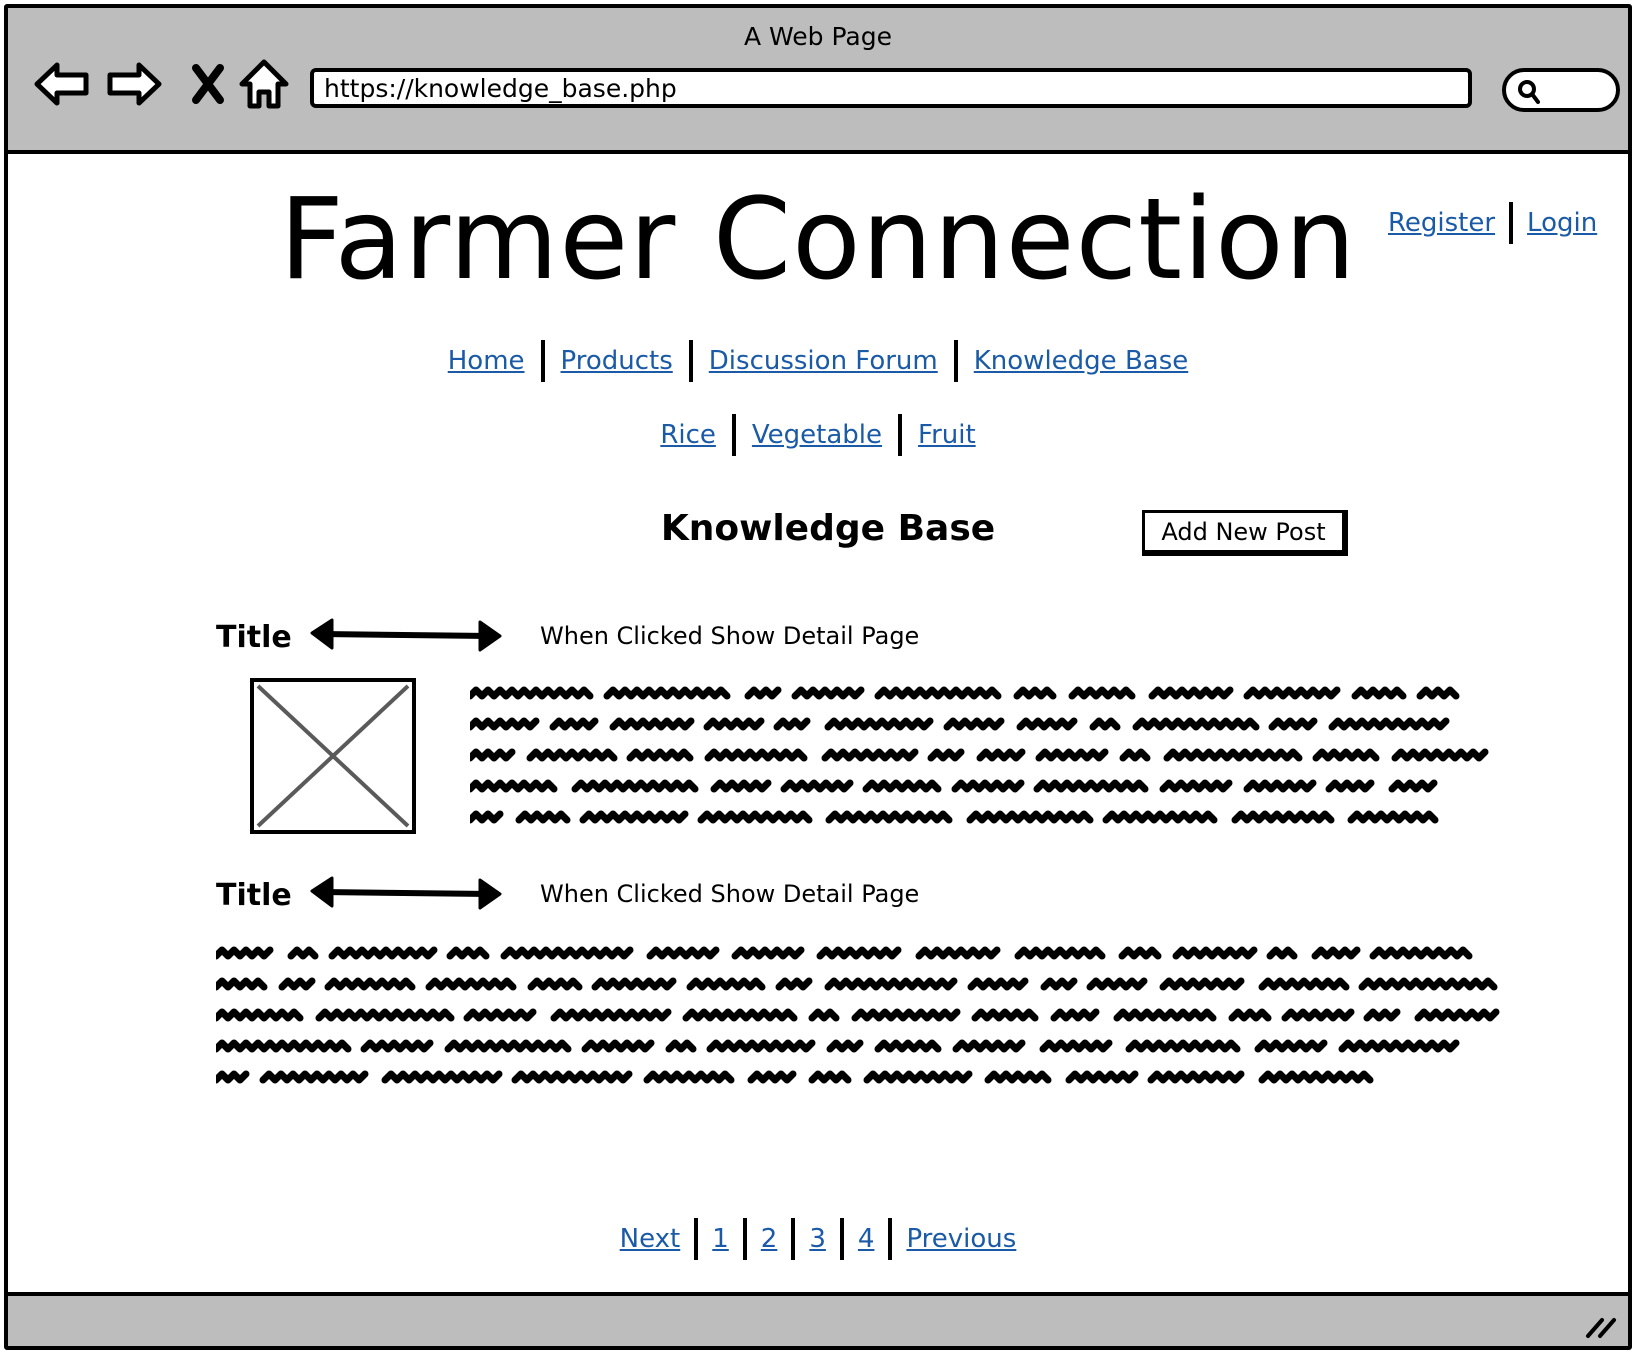  Describe the element at coordinates (979, 755) in the screenshot. I see `post-excerpt-scribble` at that location.